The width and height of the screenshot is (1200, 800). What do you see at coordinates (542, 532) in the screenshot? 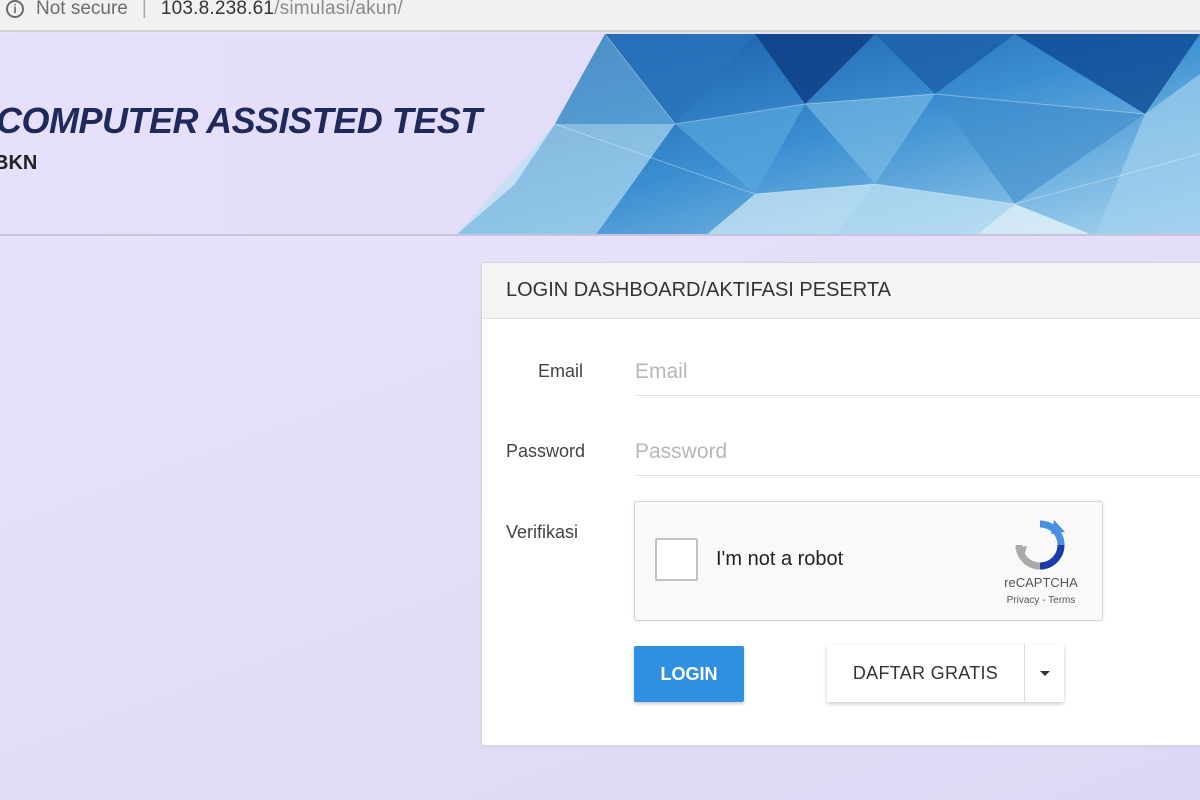
I see `verification-label: Verifikasi` at bounding box center [542, 532].